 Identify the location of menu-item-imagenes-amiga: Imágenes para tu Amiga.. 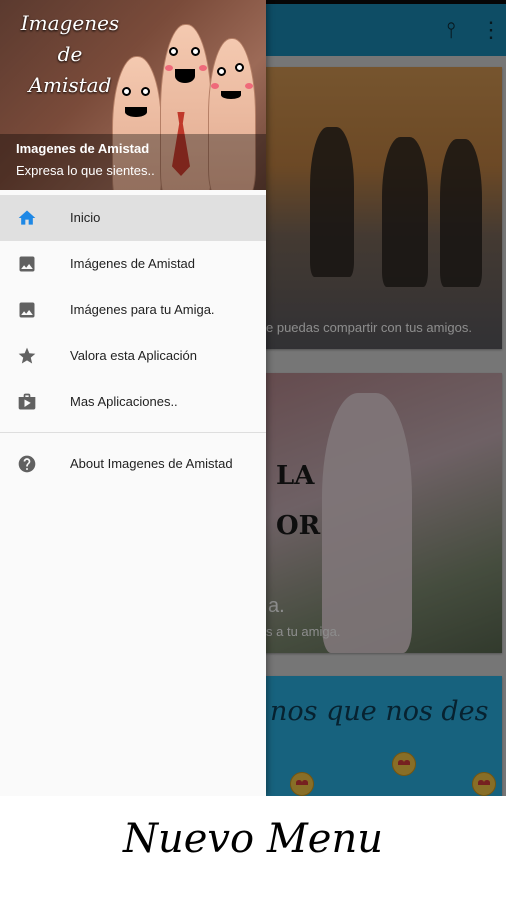
(133, 310).